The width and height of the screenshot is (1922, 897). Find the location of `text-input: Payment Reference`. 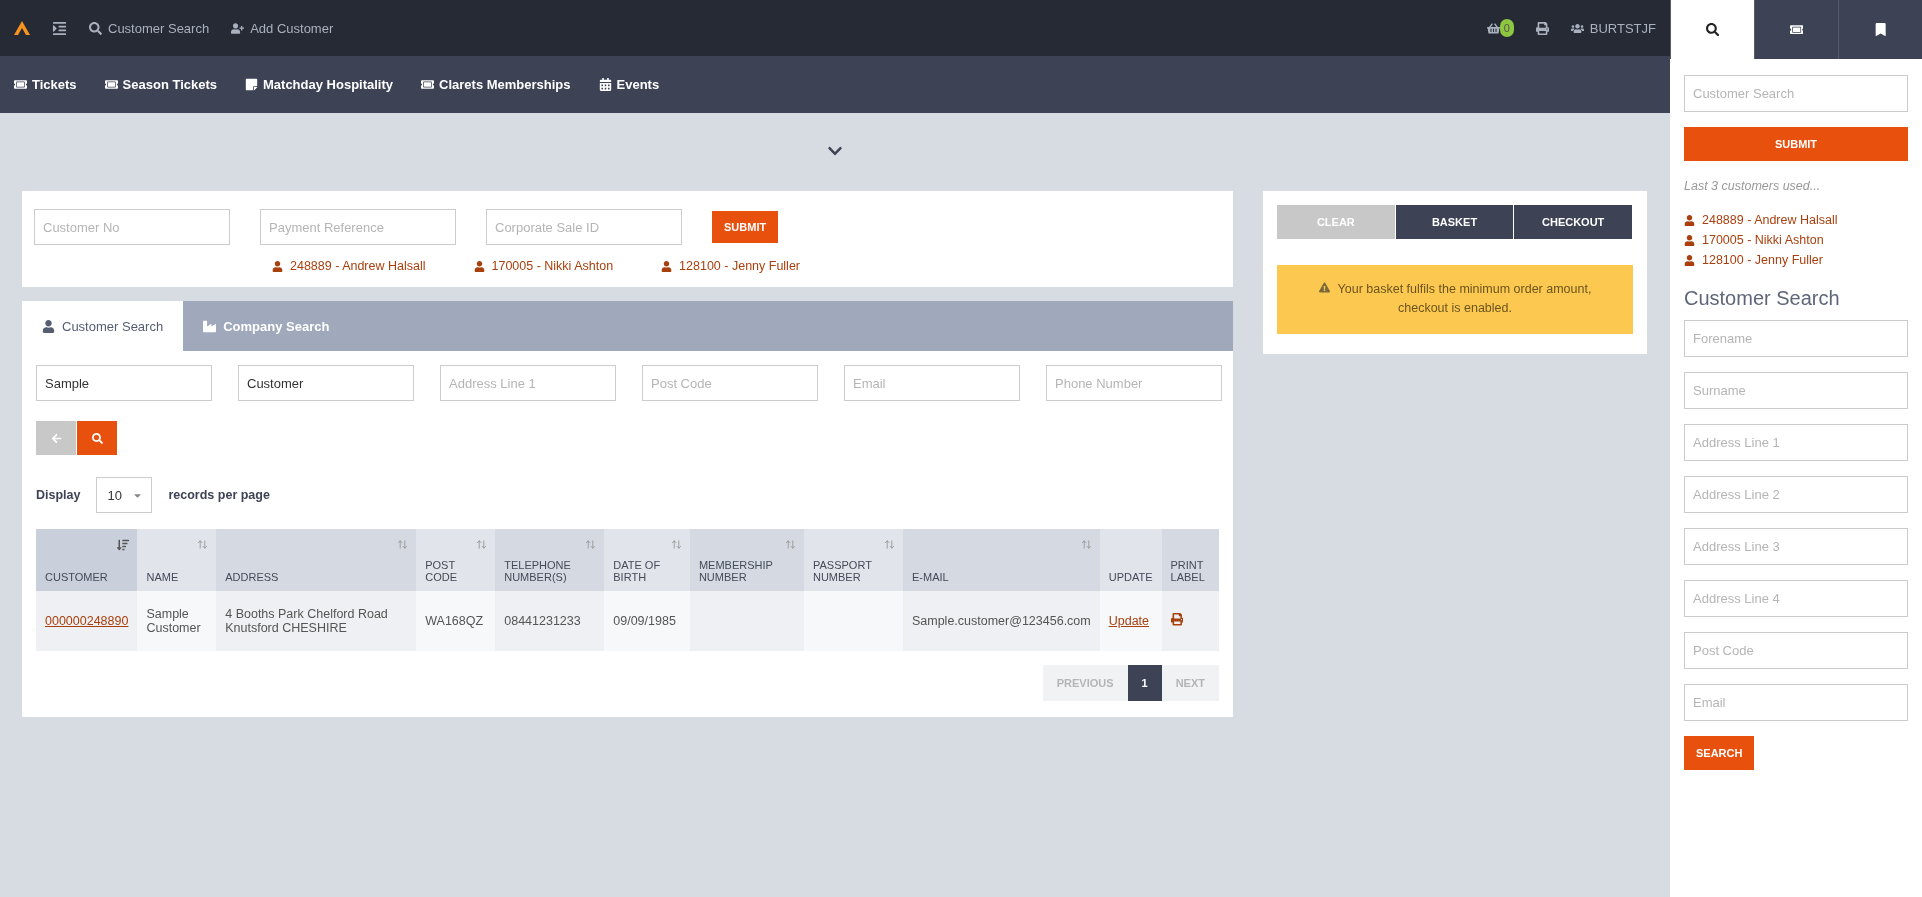

text-input: Payment Reference is located at coordinates (358, 227).